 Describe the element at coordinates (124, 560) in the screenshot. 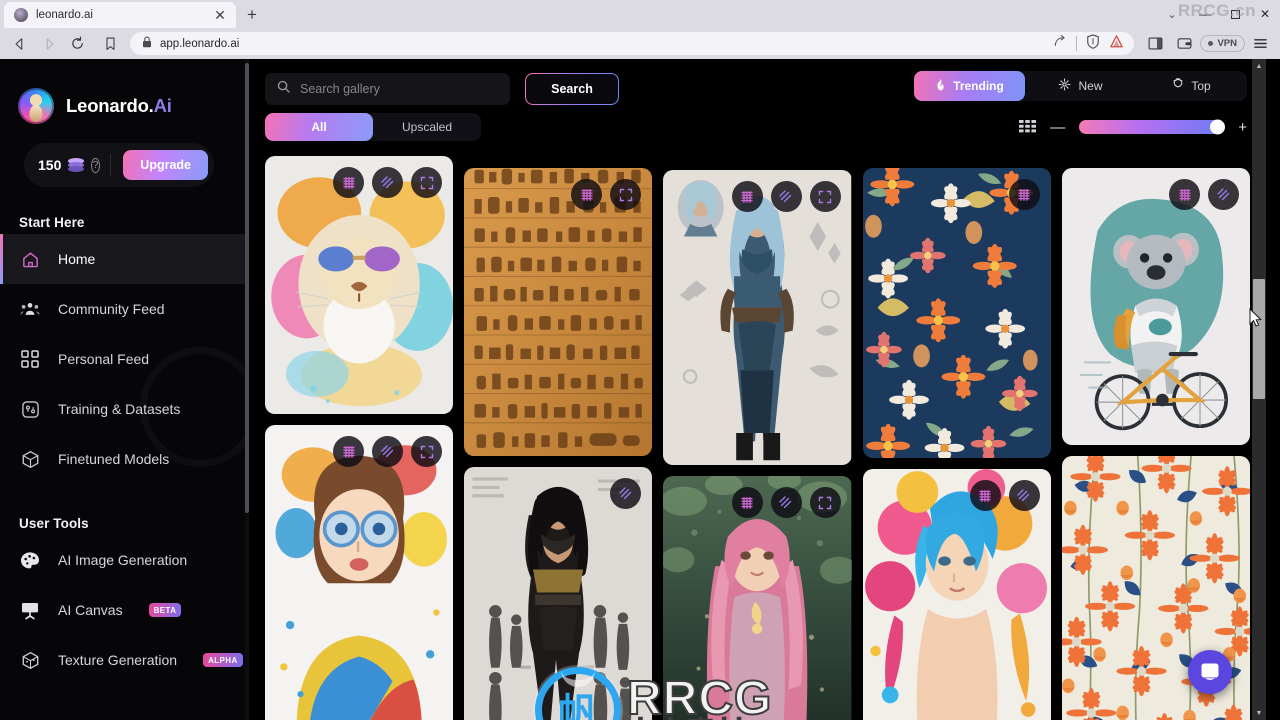

I see `sidebar-item-ai-image-generation: AI Image Generation` at that location.